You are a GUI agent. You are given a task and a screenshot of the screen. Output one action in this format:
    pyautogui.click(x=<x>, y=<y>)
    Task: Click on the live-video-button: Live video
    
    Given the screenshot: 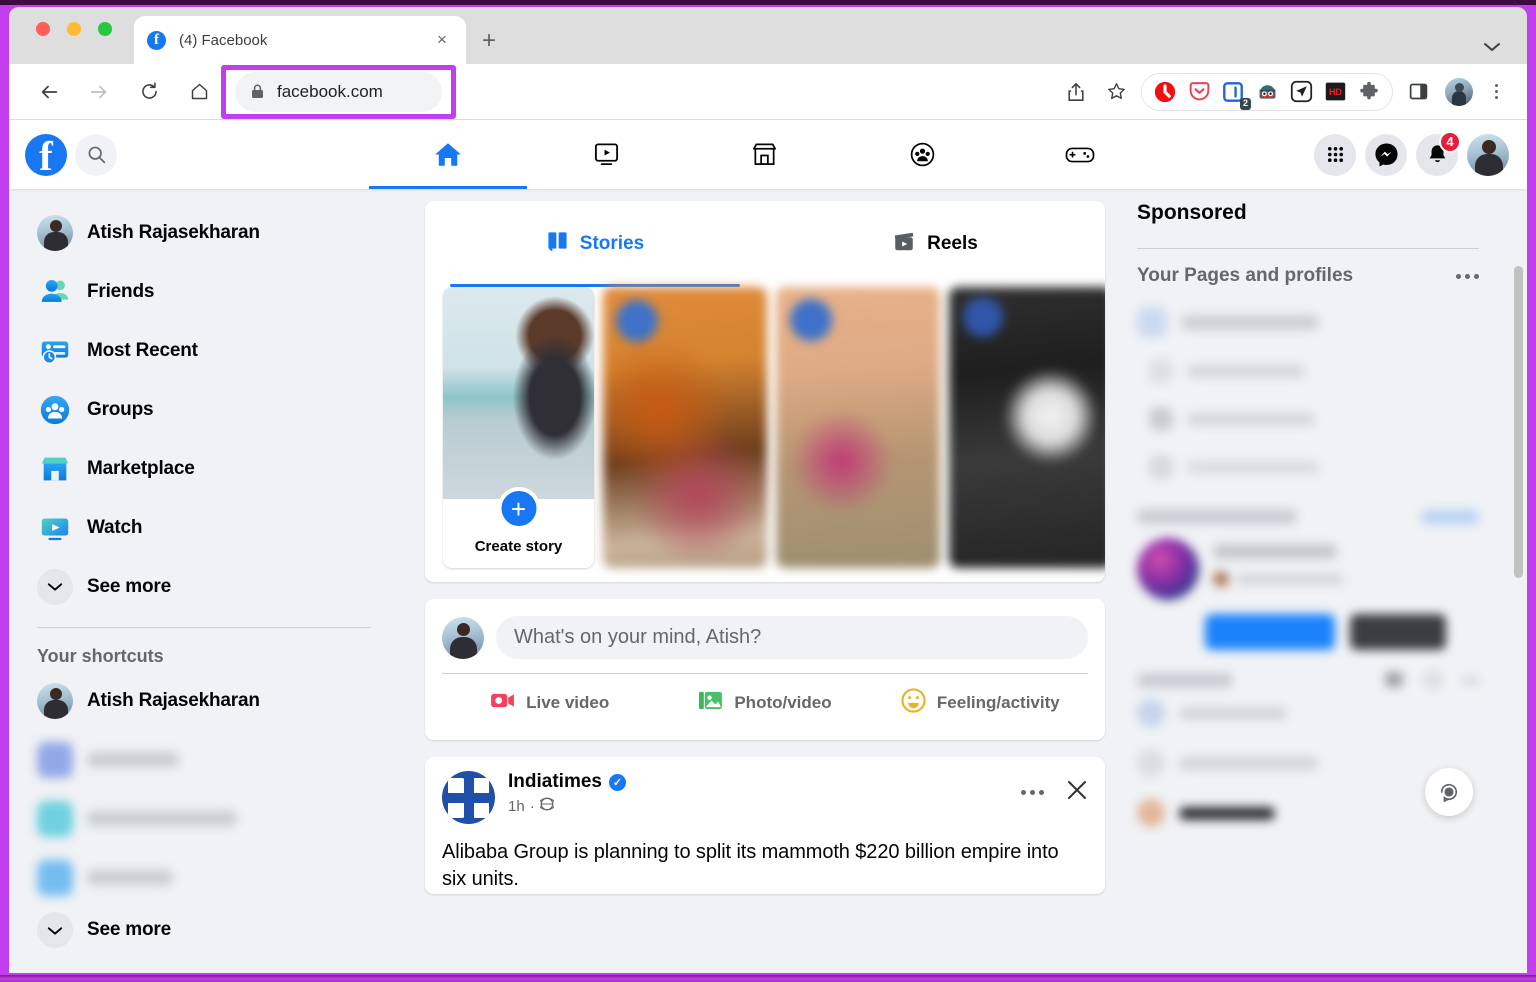 What is the action you would take?
    pyautogui.click(x=549, y=703)
    